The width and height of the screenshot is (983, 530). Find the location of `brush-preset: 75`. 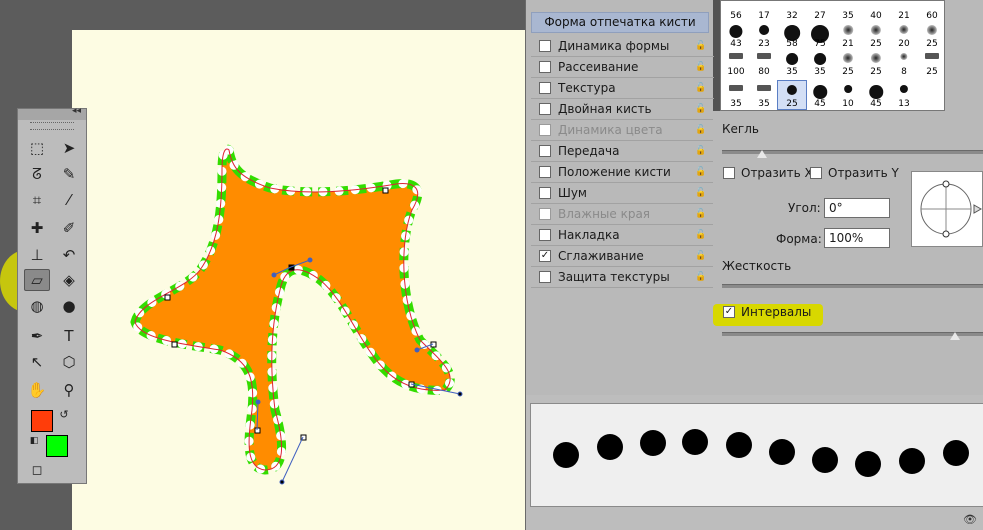

brush-preset: 75 is located at coordinates (820, 35).